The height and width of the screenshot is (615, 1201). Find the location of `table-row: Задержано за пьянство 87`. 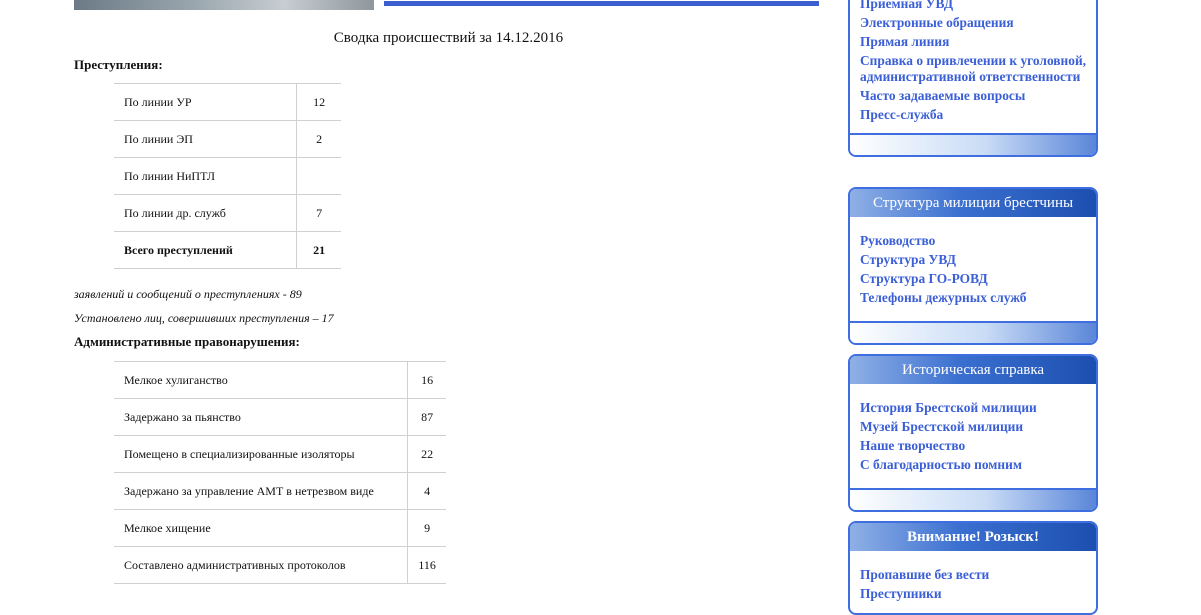

table-row: Задержано за пьянство 87 is located at coordinates (280, 417).